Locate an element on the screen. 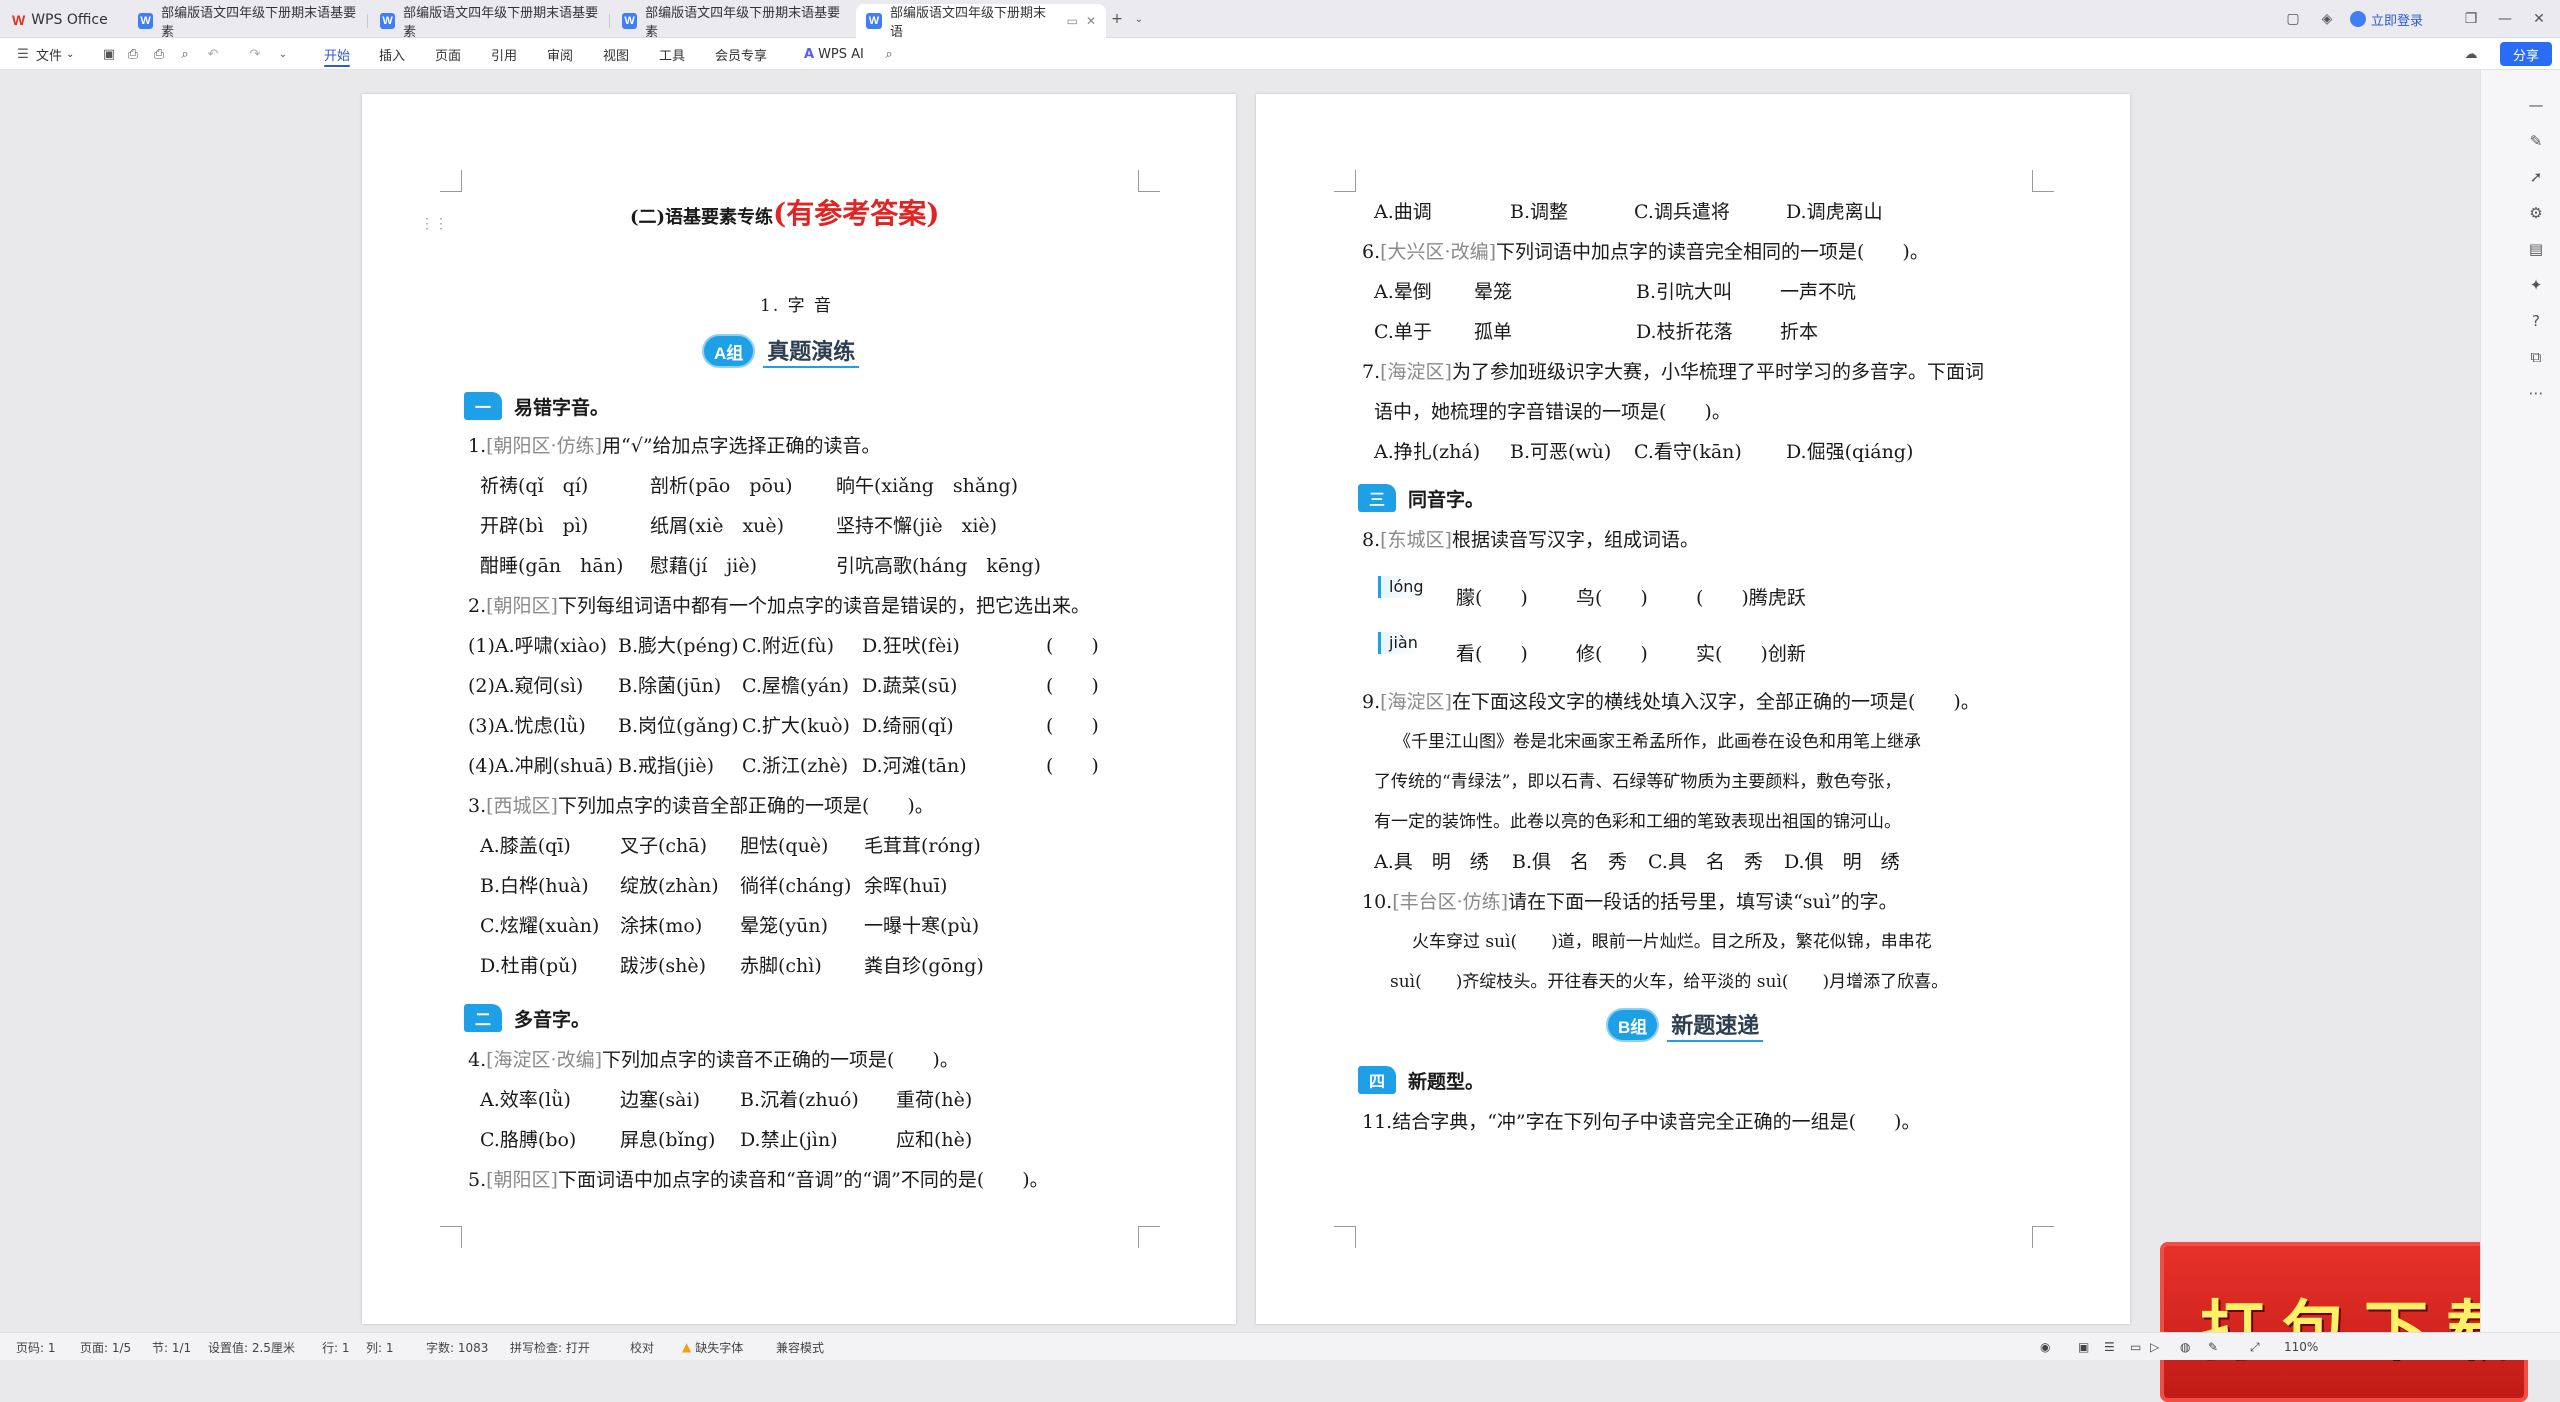  q-num: 8. is located at coordinates (1371, 540).